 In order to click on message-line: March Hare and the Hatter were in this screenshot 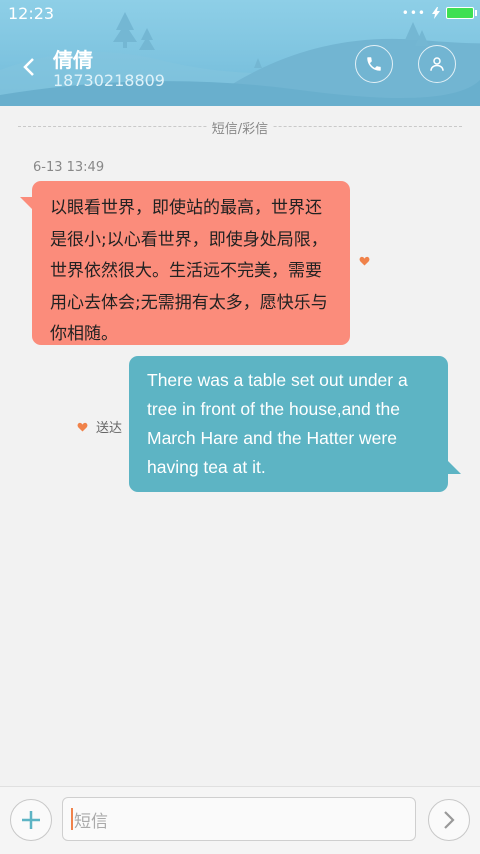, I will do `click(272, 438)`.